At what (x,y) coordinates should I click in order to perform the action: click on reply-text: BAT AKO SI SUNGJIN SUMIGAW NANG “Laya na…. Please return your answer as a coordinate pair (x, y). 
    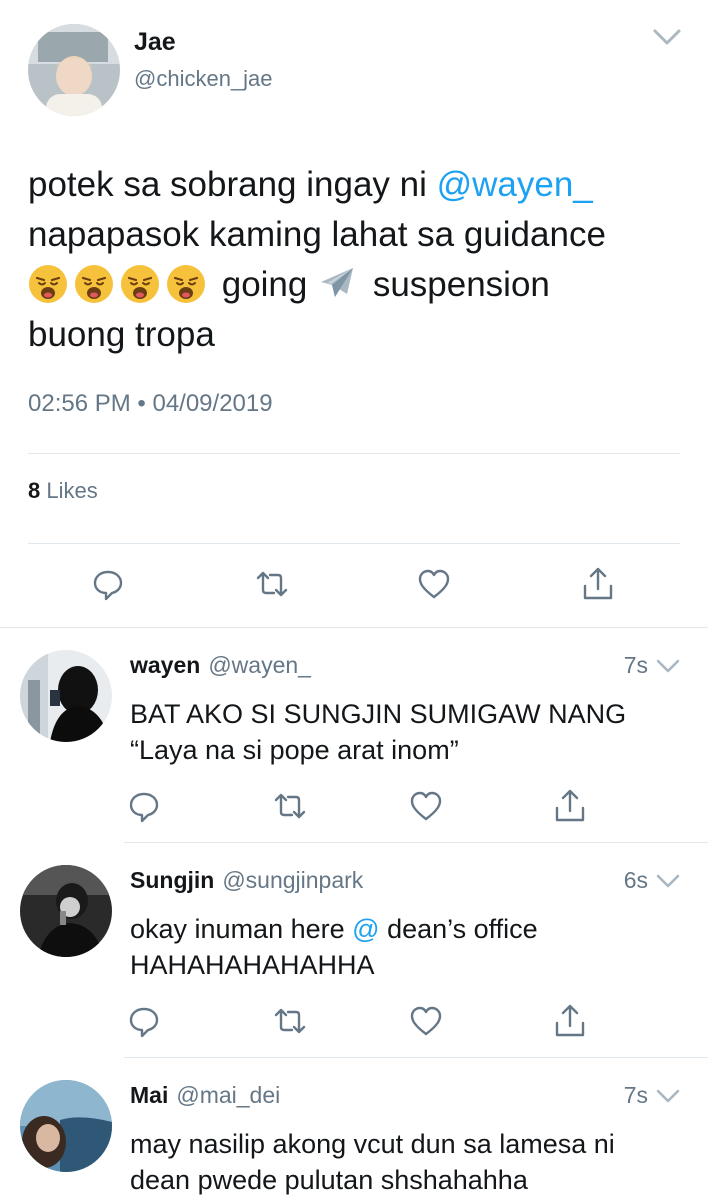
    Looking at the image, I should click on (410, 732).